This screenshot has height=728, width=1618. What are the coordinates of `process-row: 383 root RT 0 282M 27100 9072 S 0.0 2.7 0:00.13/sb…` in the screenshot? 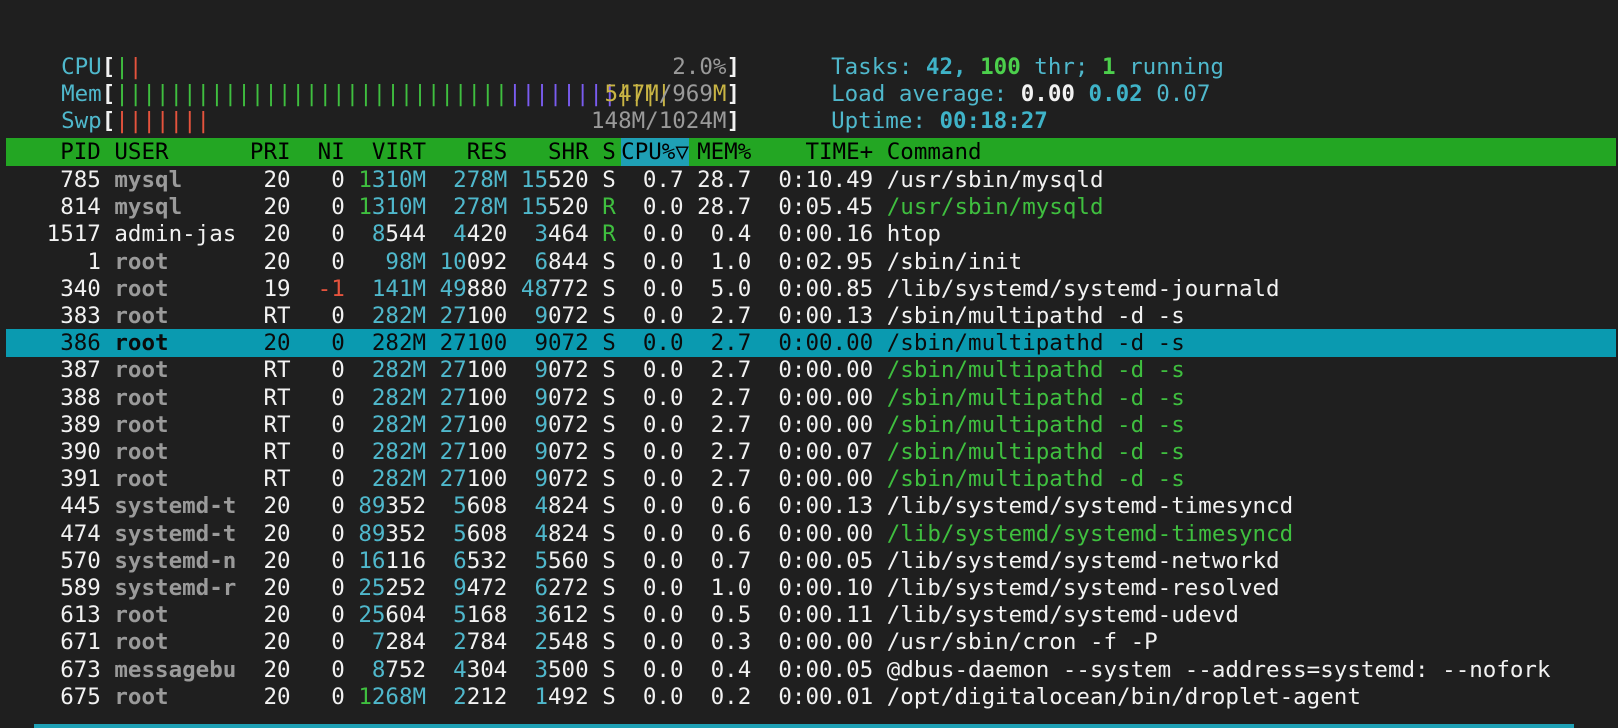 It's located at (811, 316).